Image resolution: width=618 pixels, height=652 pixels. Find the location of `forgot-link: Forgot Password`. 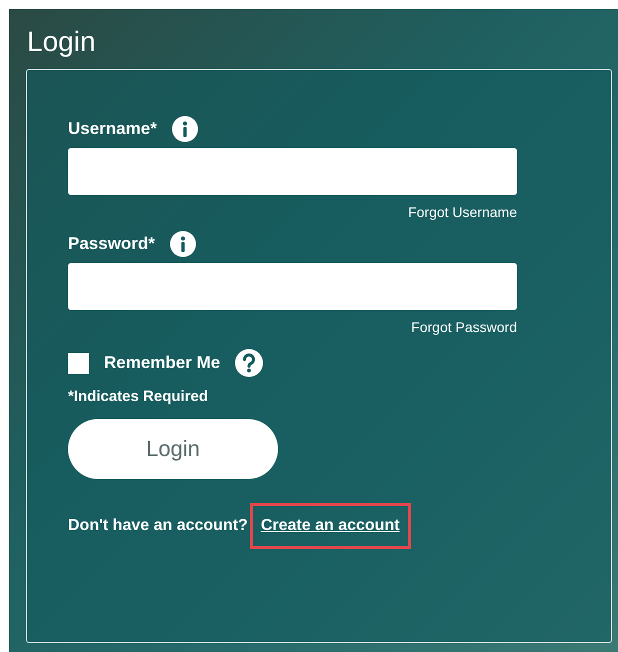

forgot-link: Forgot Password is located at coordinates (445, 327).